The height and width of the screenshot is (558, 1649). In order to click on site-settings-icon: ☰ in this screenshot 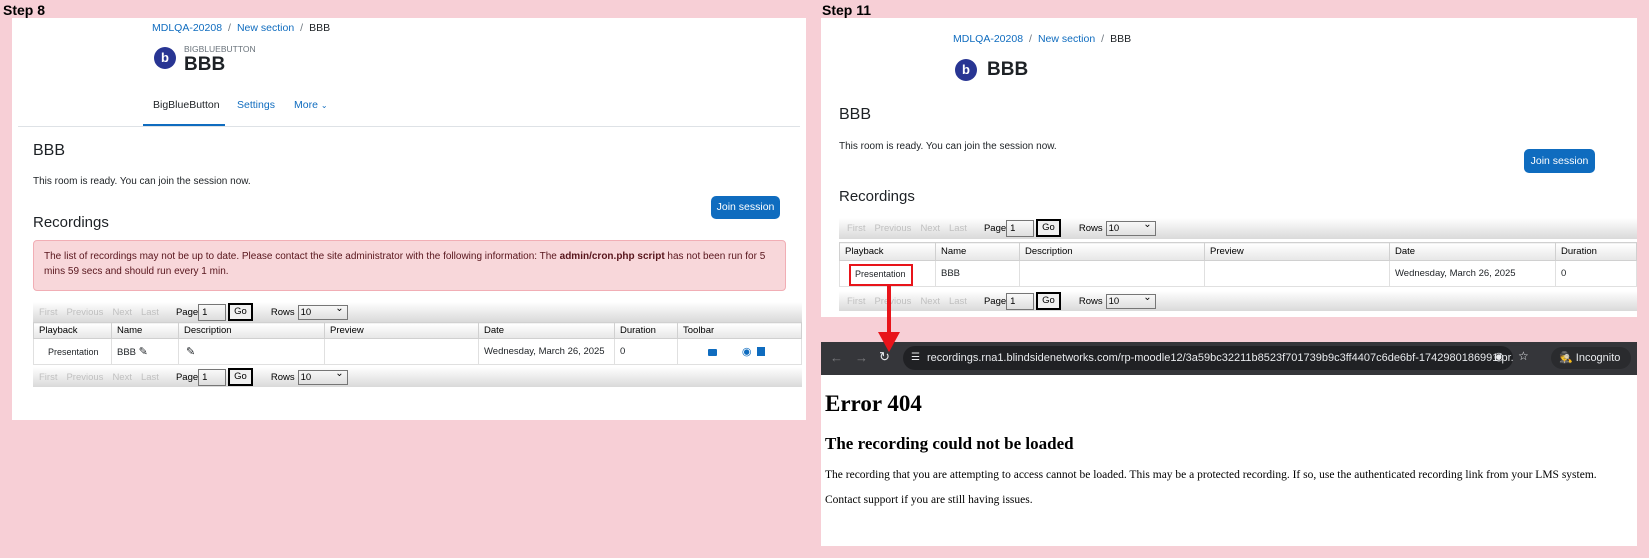, I will do `click(915, 358)`.